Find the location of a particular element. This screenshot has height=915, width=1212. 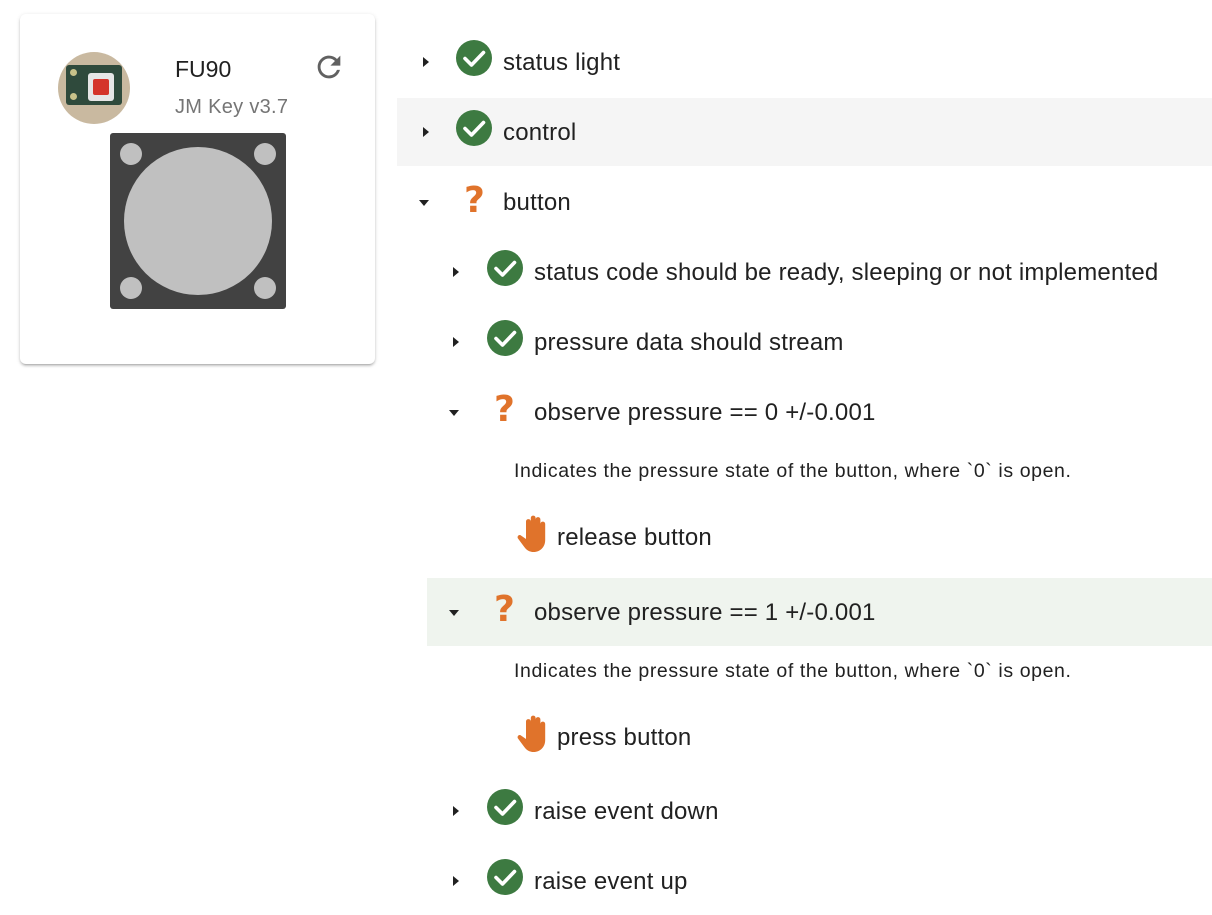

device-name: FU90 is located at coordinates (203, 69).